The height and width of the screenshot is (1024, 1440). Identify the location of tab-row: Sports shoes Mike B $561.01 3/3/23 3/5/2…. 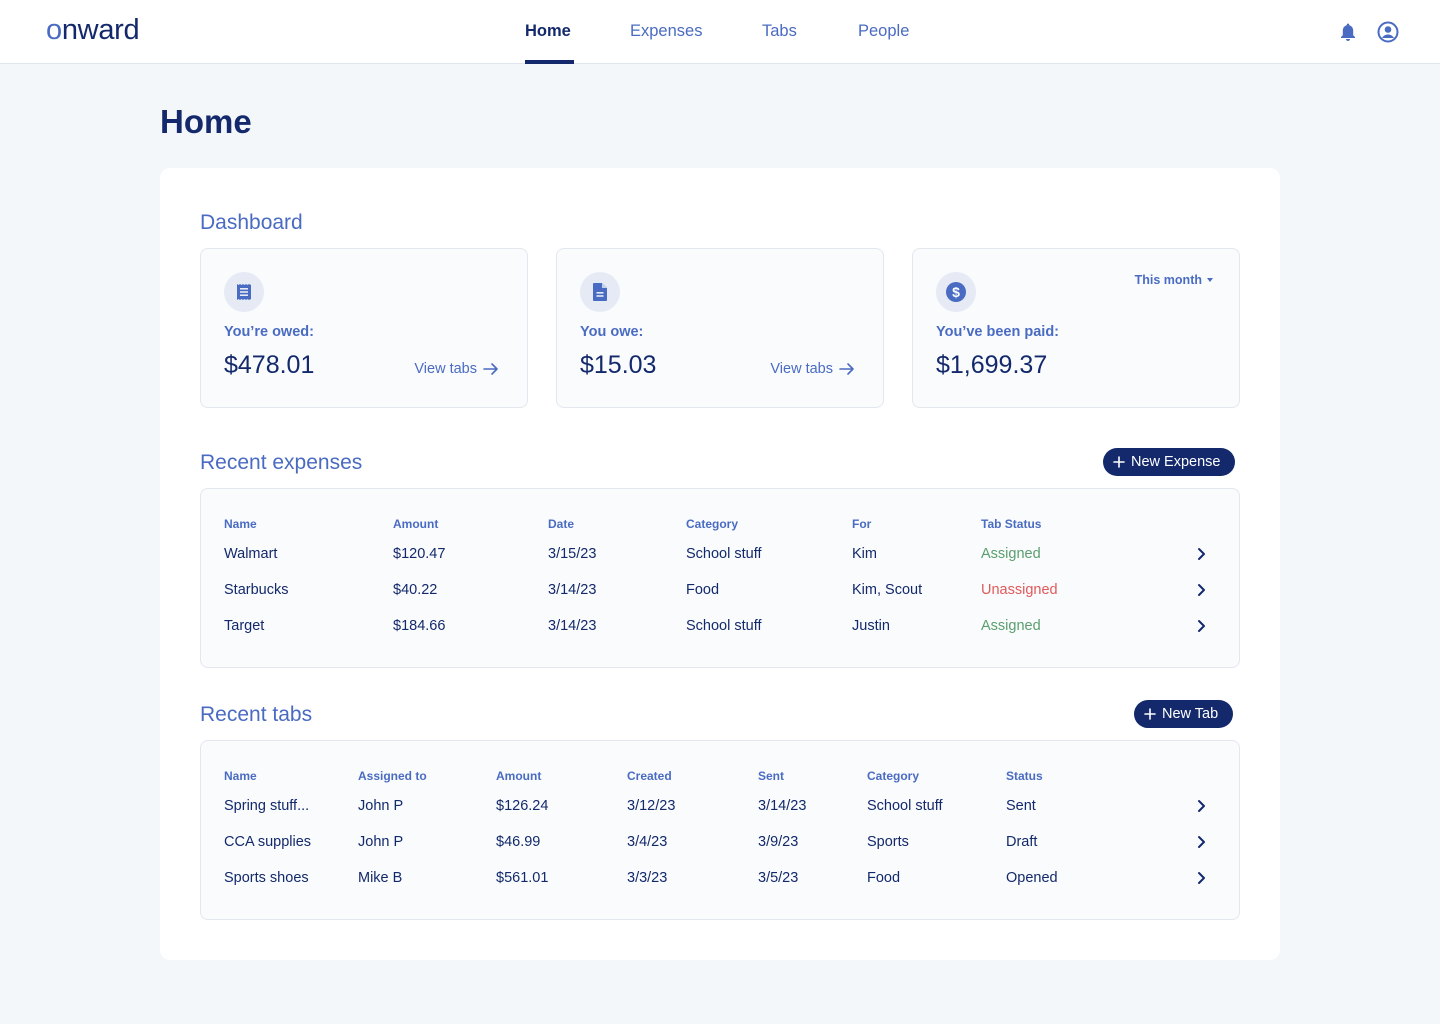
(720, 886).